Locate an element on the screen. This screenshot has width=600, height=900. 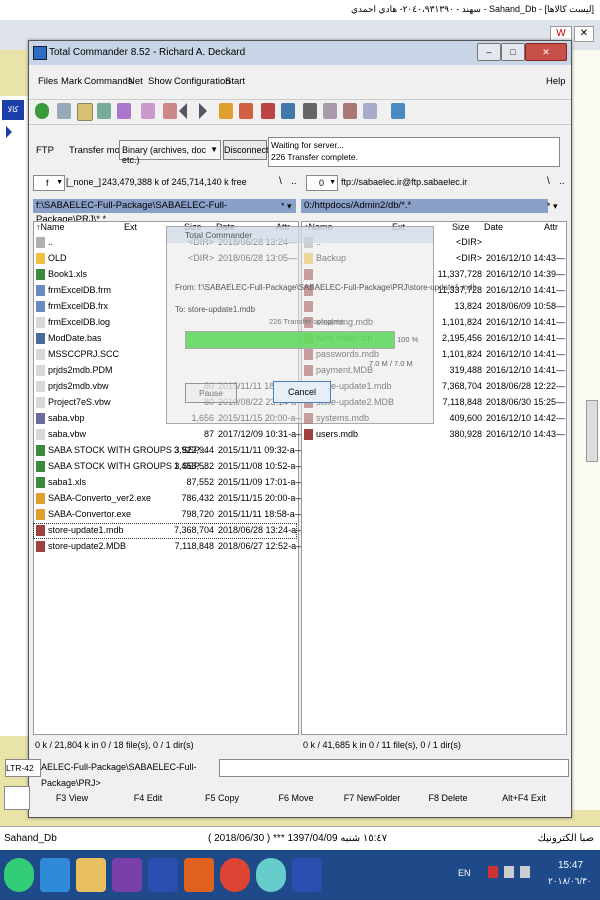
alt-f4-exit-button: Alt+F4 Exit is located at coordinates (524, 798).